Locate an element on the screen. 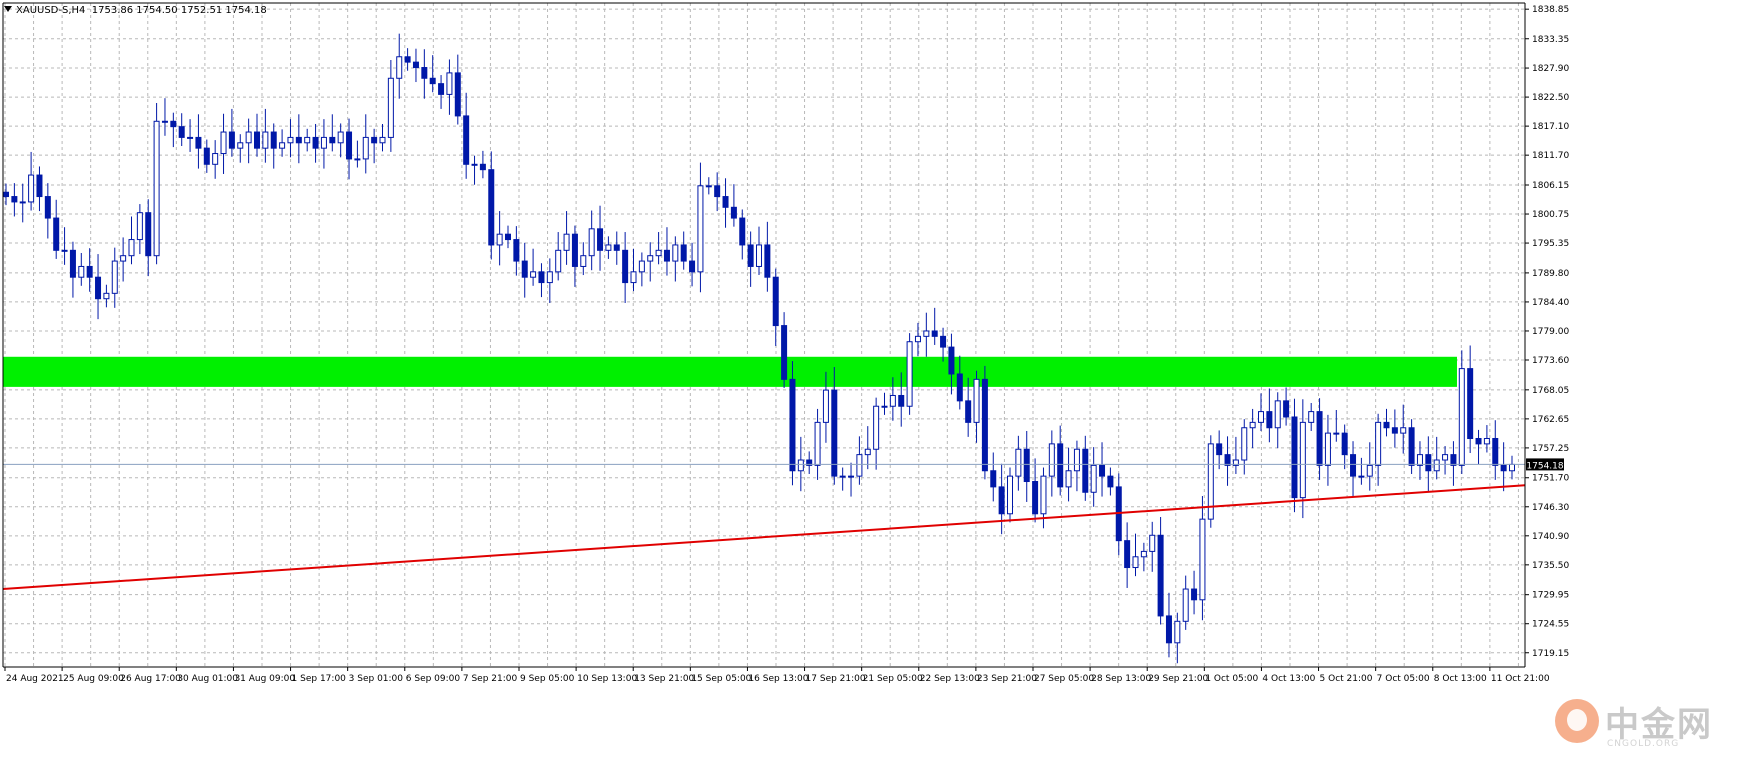  x-tick-label: 5 Oct 21:00 is located at coordinates (1346, 679).